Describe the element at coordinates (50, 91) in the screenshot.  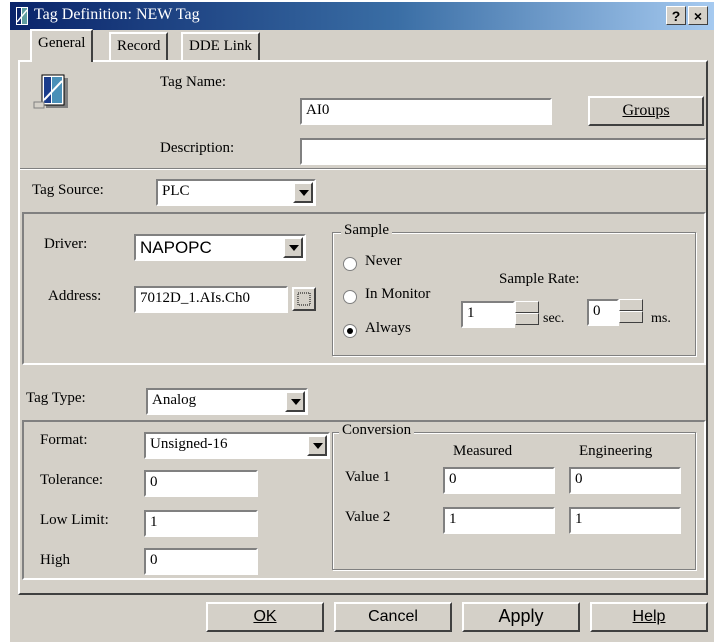
I see `tag-definition-icon` at that location.